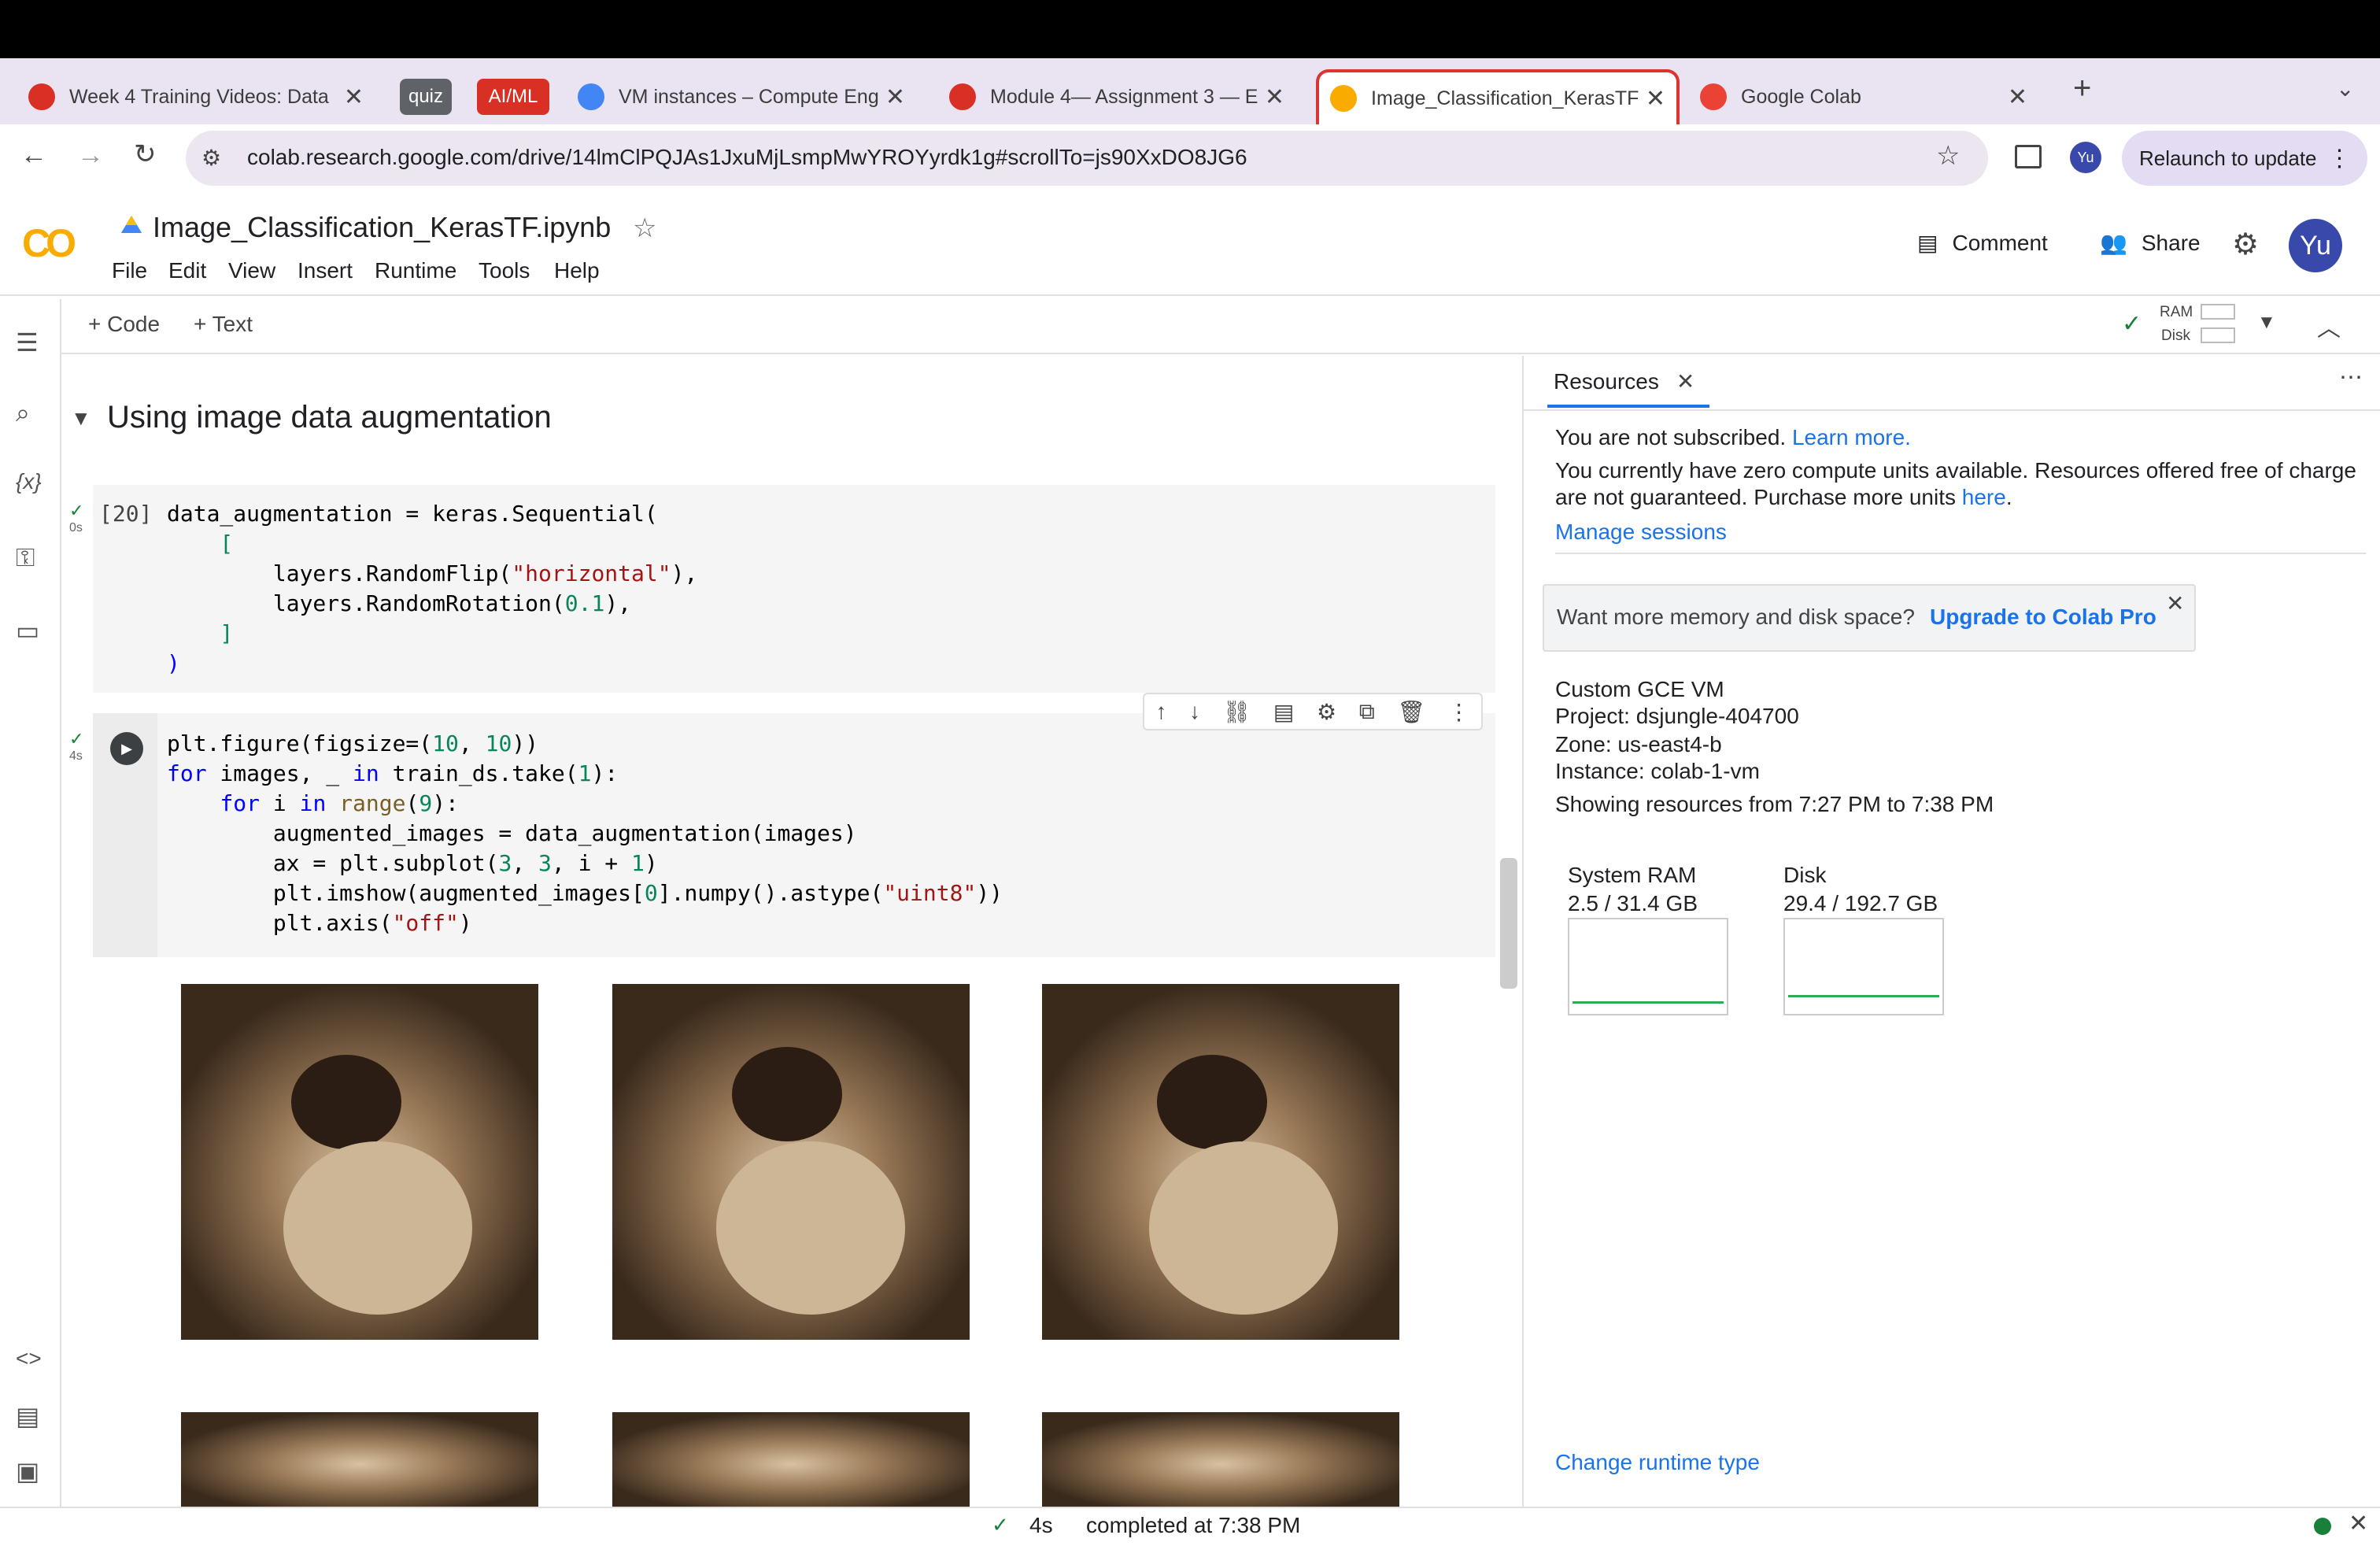 The image size is (2380, 1546). I want to click on more-horiz-icon: ⋯, so click(2351, 378).